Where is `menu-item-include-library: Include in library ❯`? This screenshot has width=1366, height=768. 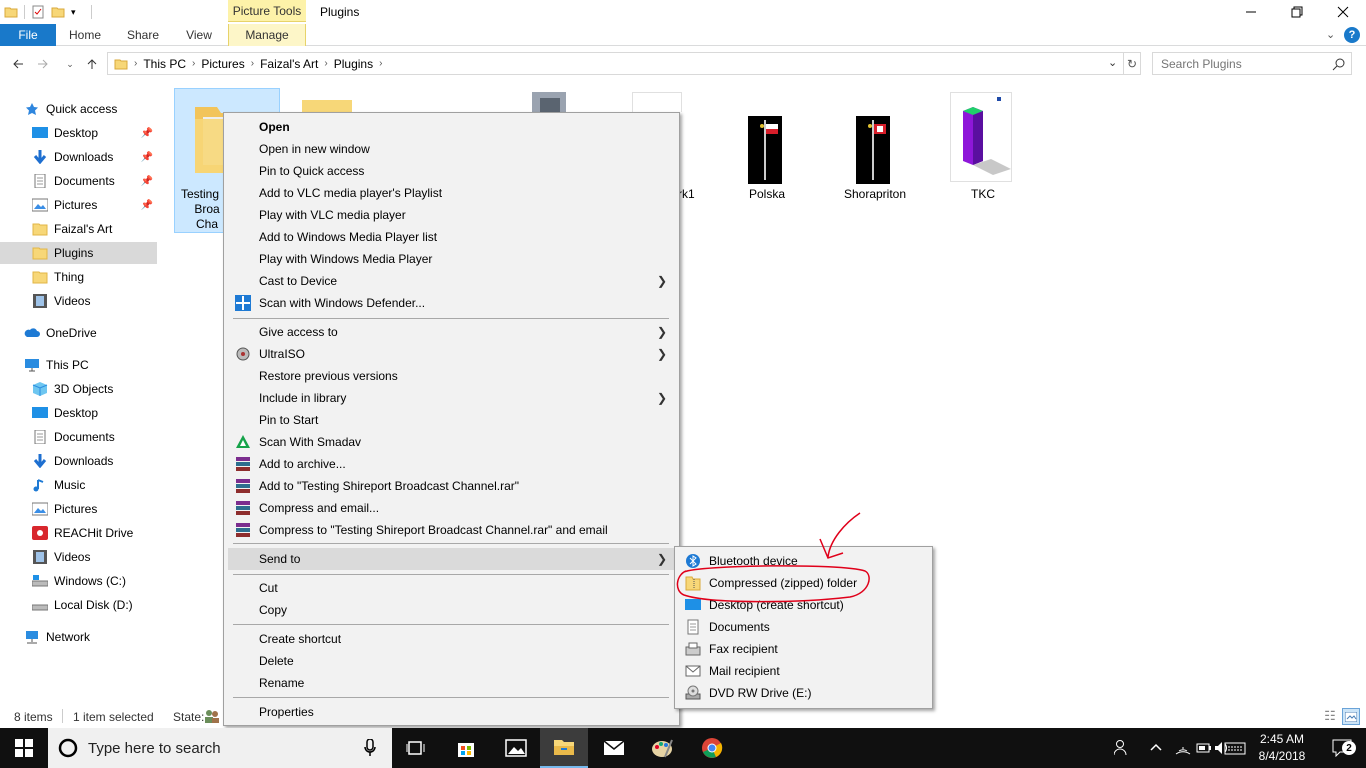
menu-item-include-library: Include in library ❯ is located at coordinates (452, 398).